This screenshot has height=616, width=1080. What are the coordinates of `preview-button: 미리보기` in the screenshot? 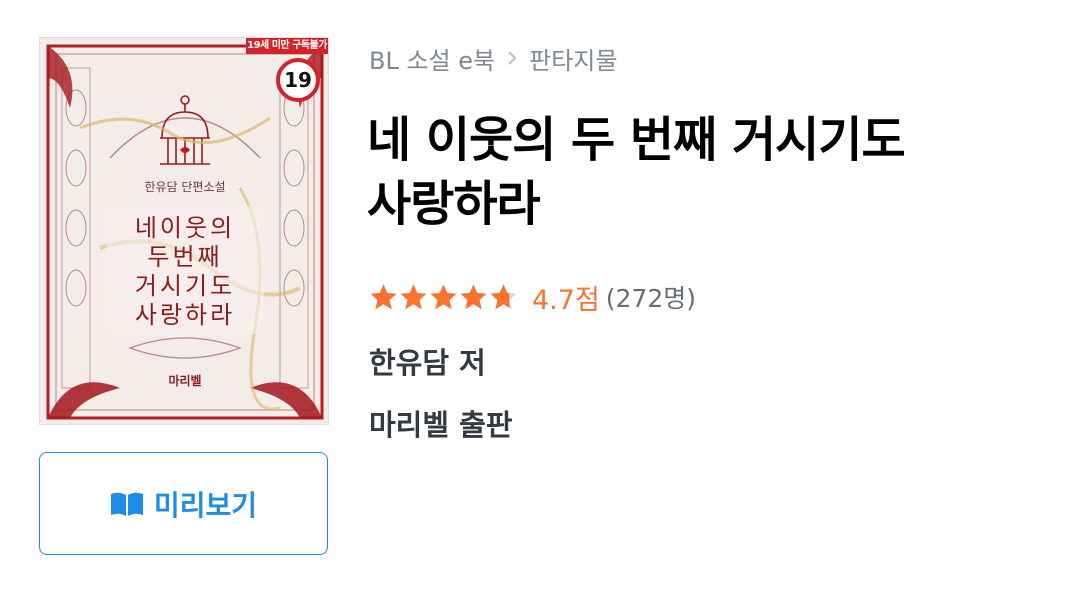 It's located at (183, 503).